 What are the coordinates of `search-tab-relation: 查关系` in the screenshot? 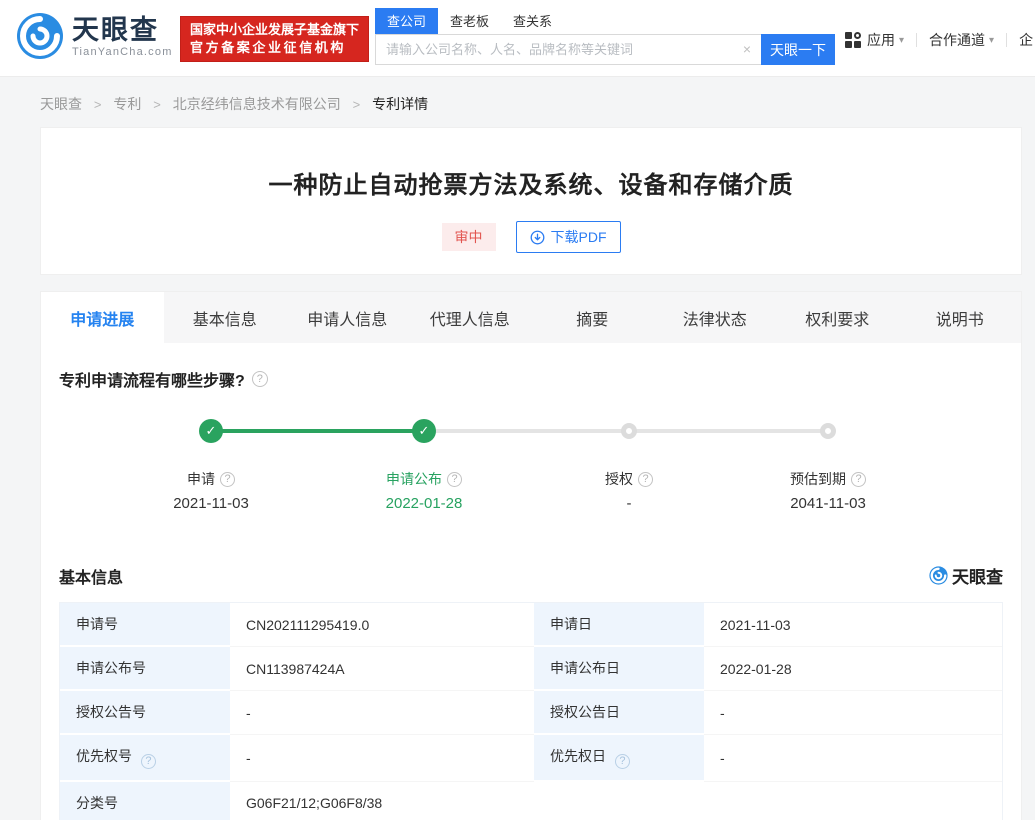 It's located at (532, 21).